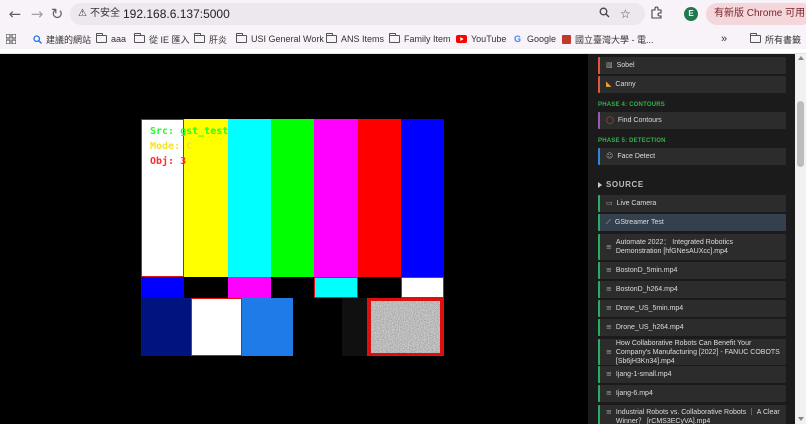 Image resolution: width=806 pixels, height=424 pixels. What do you see at coordinates (692, 327) in the screenshot?
I see `source-item-video: ≡ Drone_US_h264.mp4` at bounding box center [692, 327].